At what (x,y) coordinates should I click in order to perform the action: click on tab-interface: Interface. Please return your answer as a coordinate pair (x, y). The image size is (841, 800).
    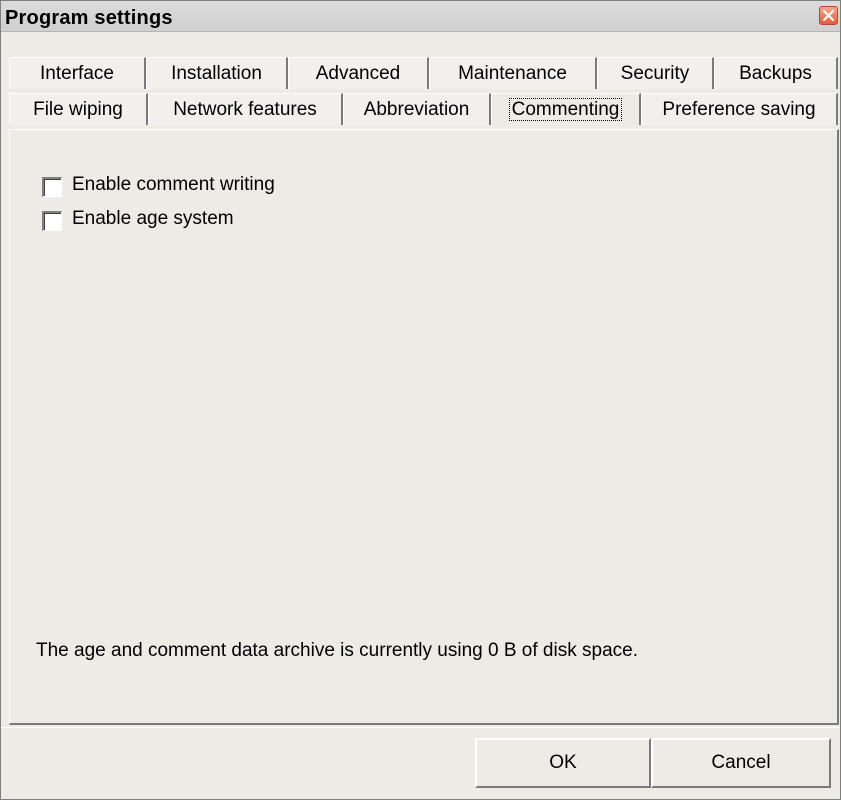
    Looking at the image, I should click on (77, 73).